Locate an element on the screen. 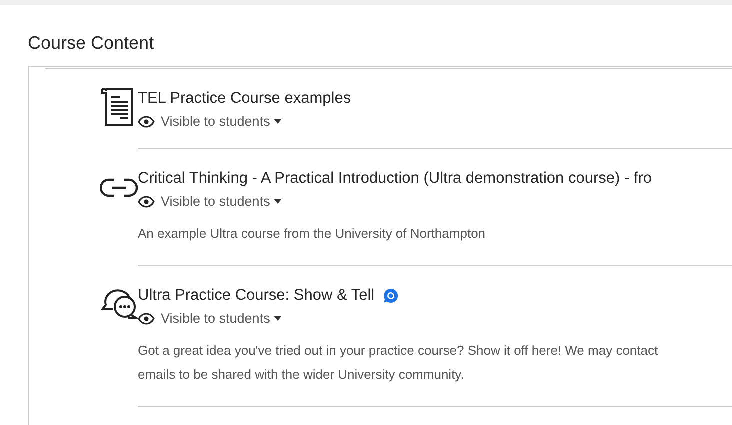  page-heading: Course Content is located at coordinates (92, 43).